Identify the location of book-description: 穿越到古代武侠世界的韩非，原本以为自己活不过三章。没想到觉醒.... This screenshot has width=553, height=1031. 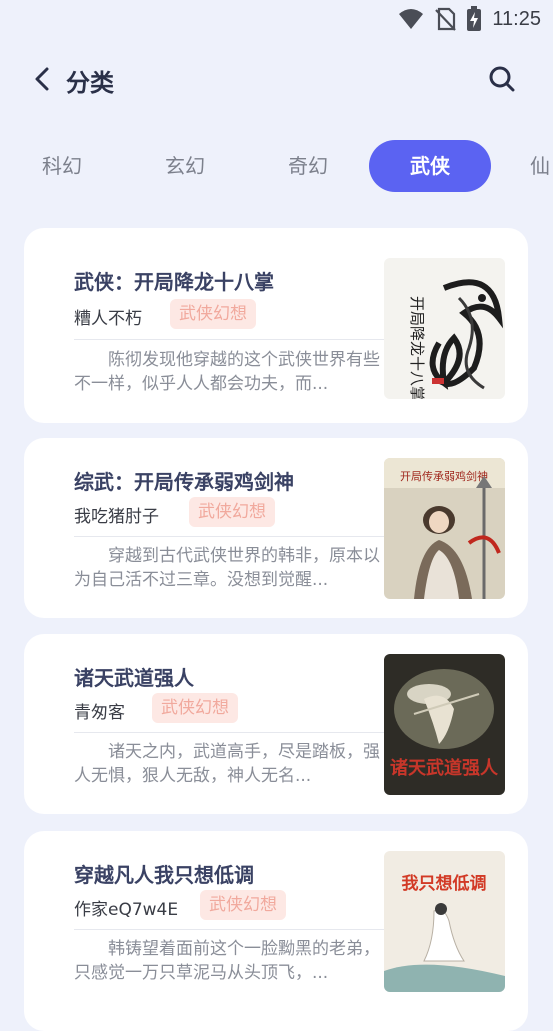
(227, 568).